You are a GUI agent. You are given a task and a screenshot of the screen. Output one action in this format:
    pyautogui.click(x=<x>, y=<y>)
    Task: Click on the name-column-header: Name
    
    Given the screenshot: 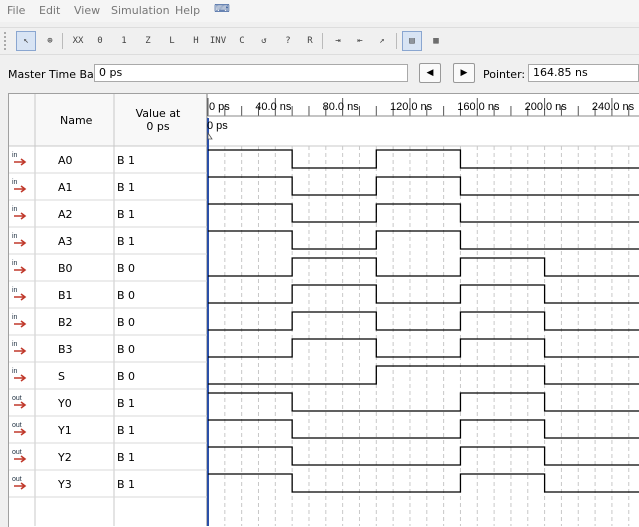 What is the action you would take?
    pyautogui.click(x=76, y=120)
    